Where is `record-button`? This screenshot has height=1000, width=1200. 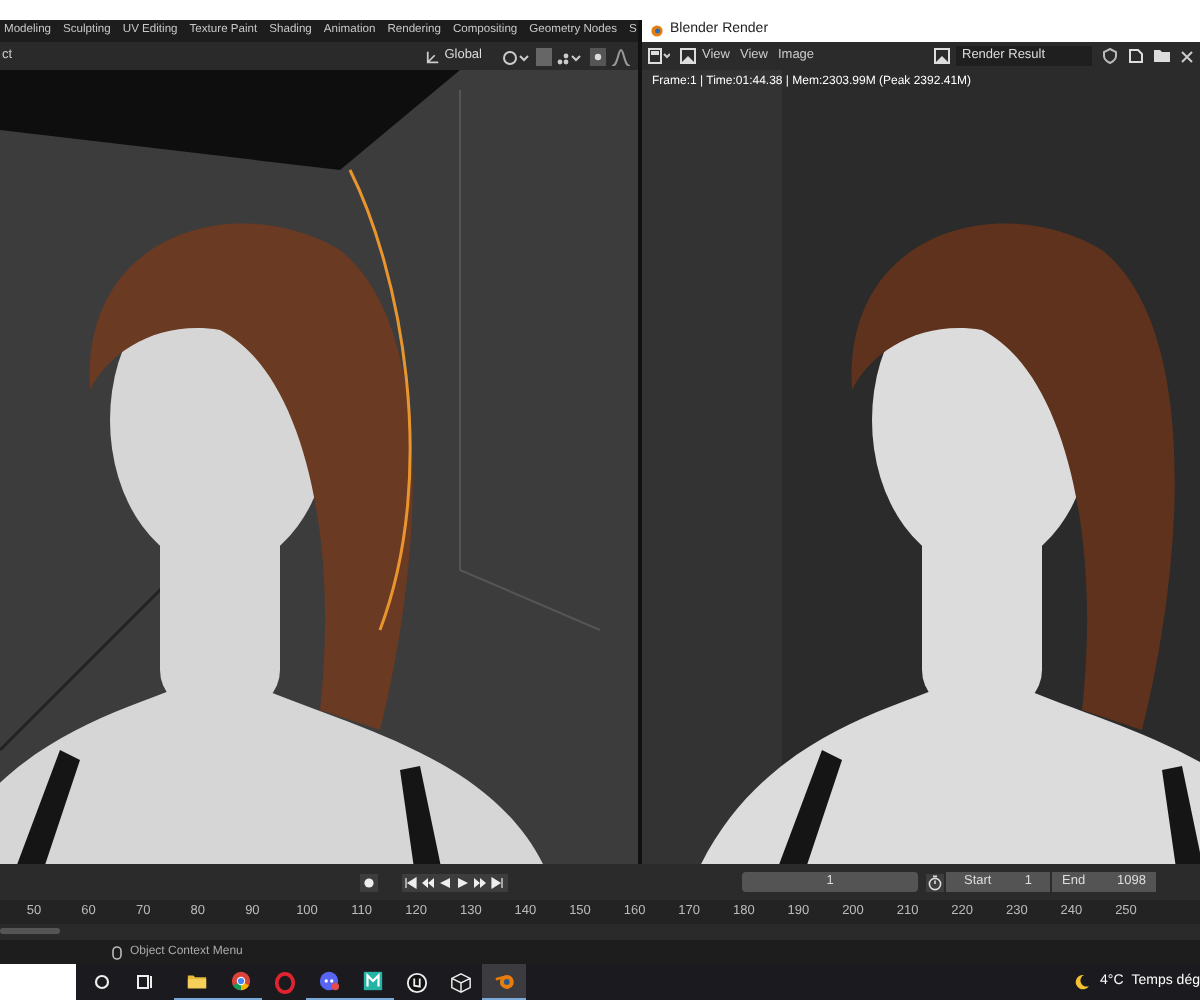 record-button is located at coordinates (369, 882).